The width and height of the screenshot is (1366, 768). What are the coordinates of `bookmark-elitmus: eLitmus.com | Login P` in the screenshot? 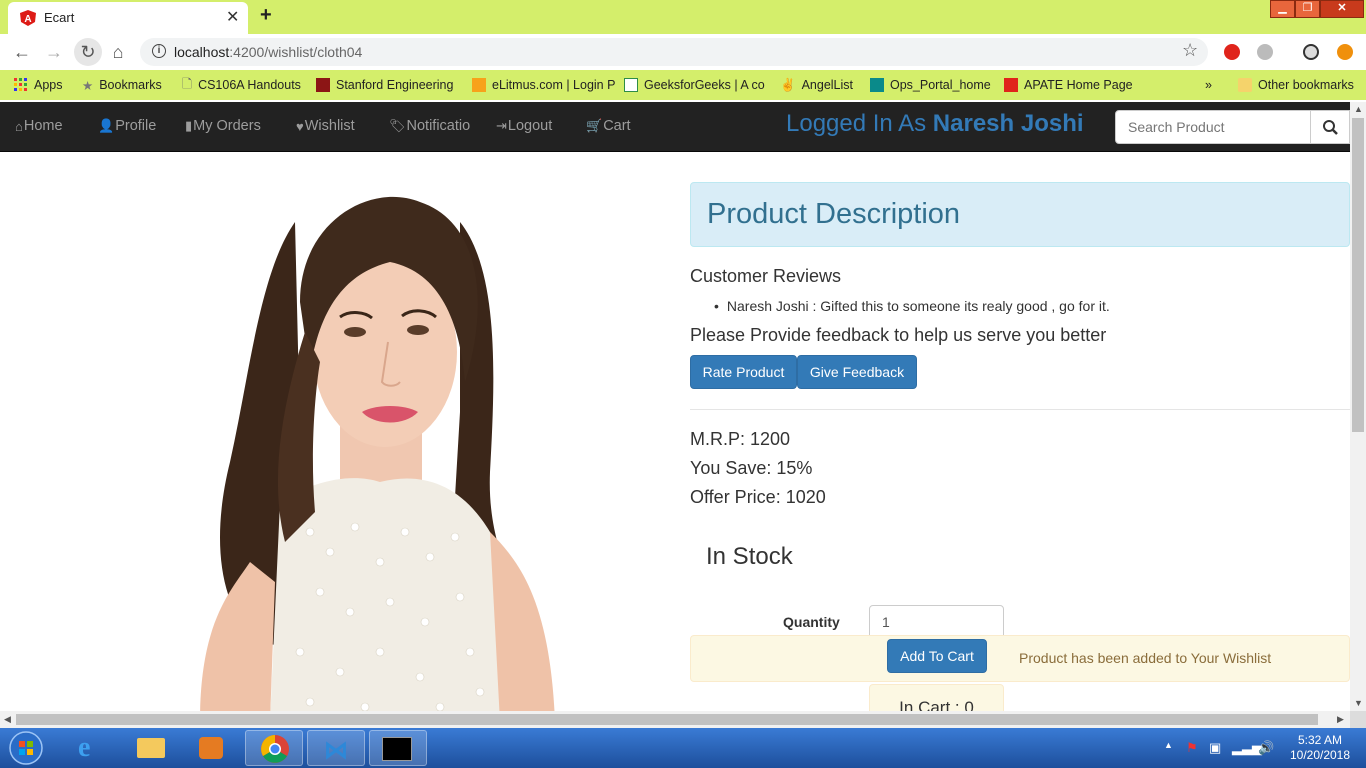 It's located at (543, 85).